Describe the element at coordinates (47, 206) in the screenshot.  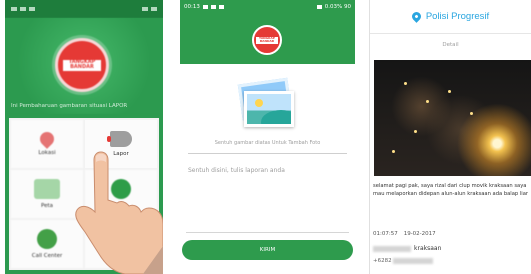
I see `menu-tile-label: Peta` at that location.